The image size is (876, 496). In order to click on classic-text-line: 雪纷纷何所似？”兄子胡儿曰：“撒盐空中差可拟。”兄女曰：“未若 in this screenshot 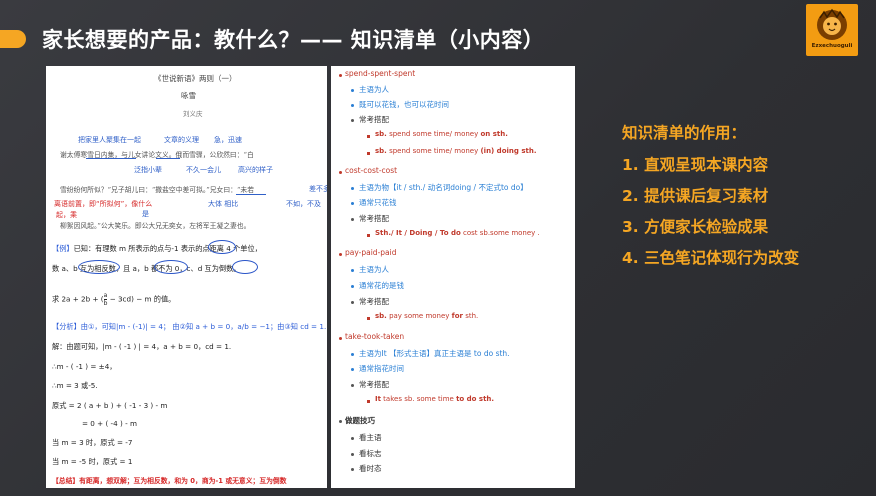, I will do `click(157, 190)`.